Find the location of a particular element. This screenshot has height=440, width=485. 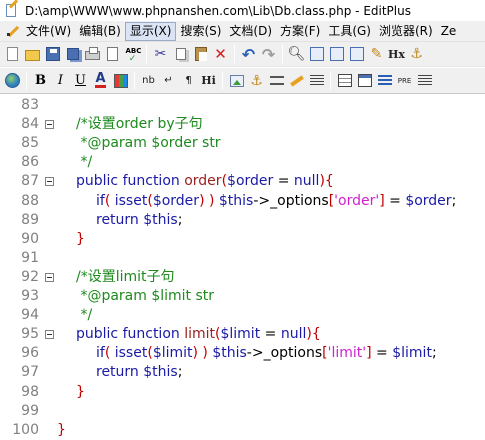

menu-view: 显示(X) is located at coordinates (150, 31).